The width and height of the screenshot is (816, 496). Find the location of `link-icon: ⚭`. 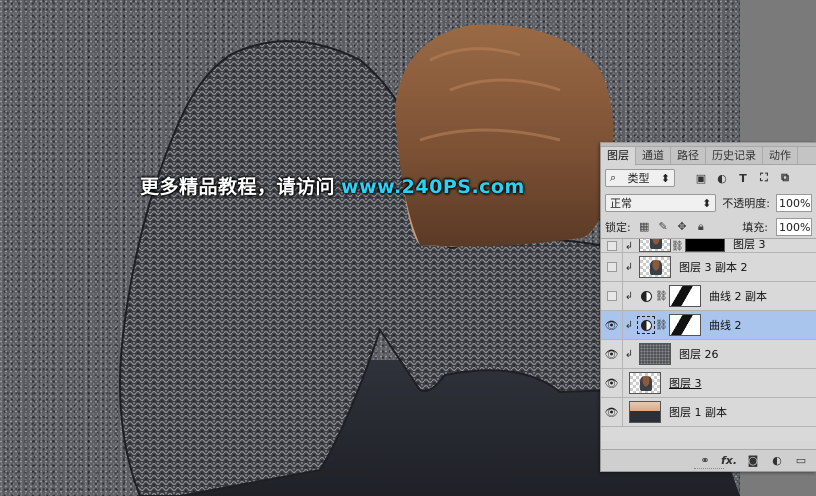

link-icon: ⚭ is located at coordinates (705, 461).